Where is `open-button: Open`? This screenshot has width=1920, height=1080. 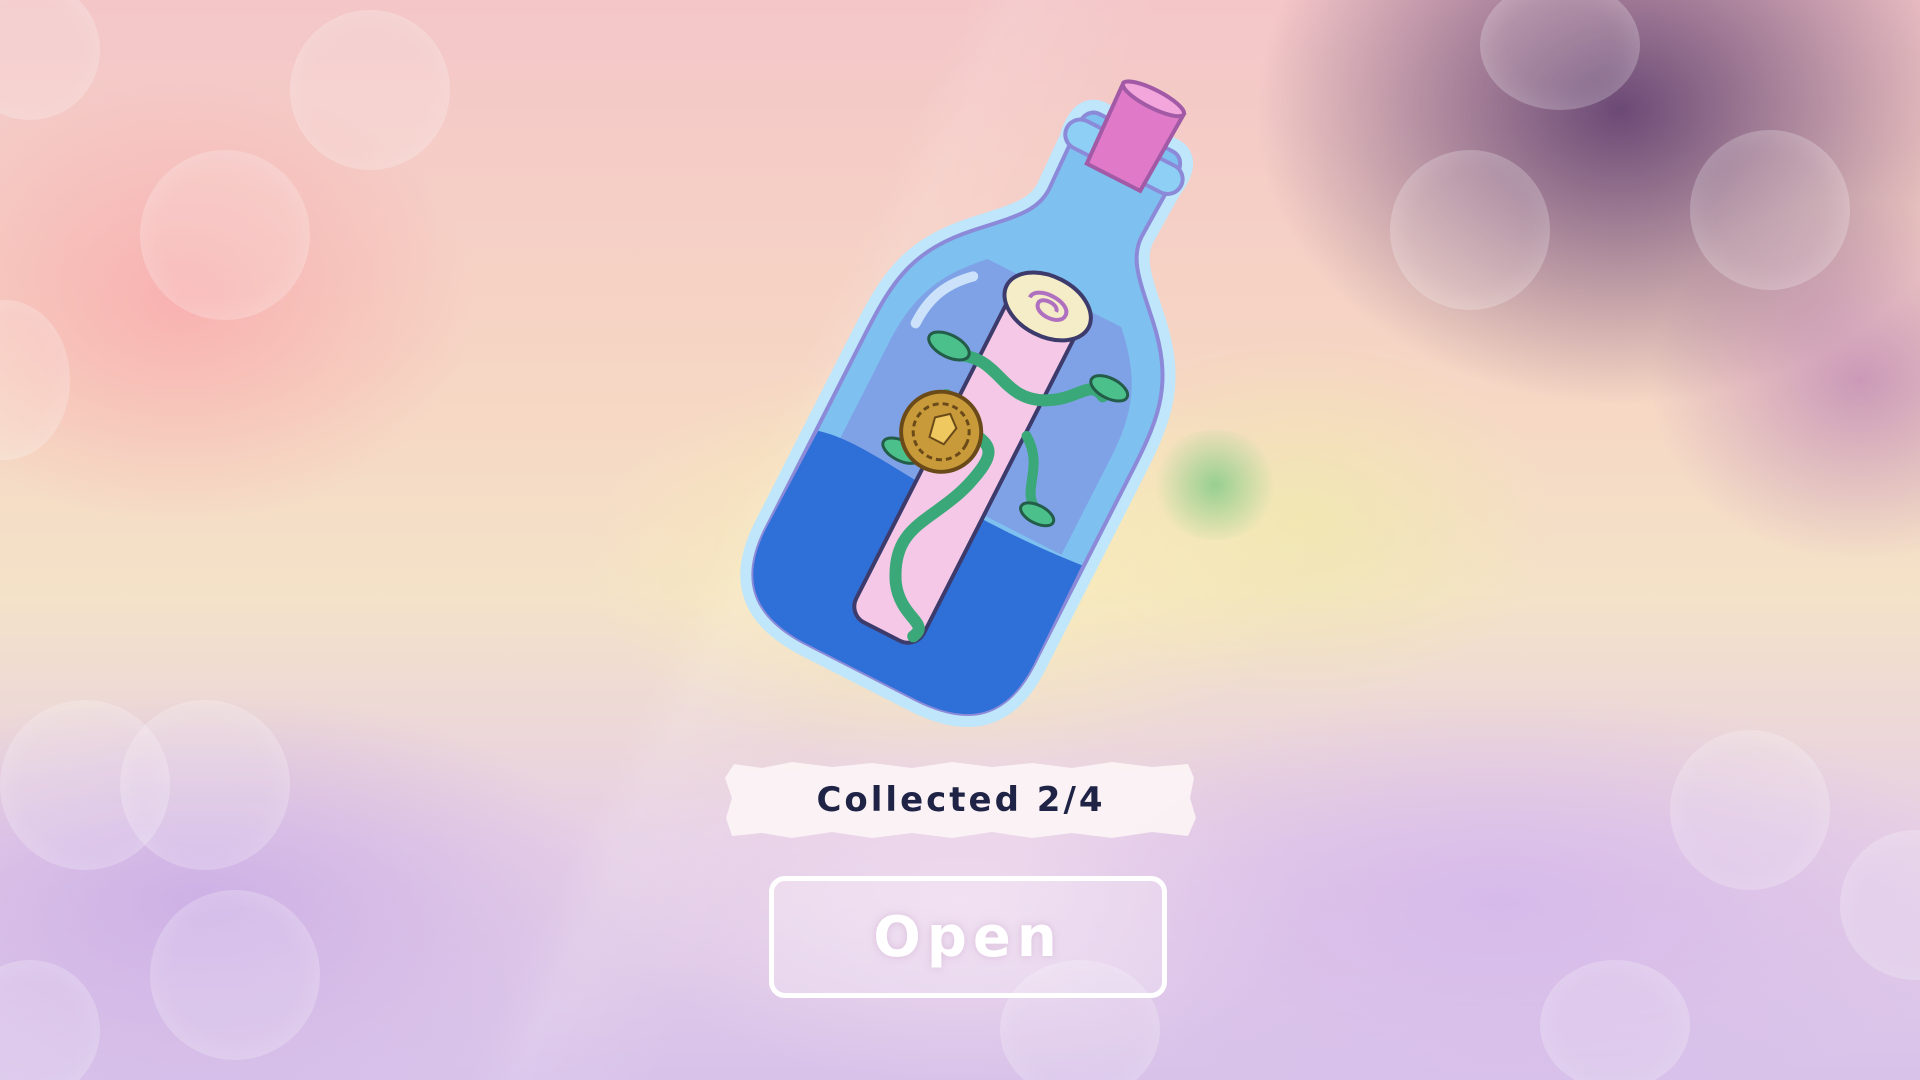
open-button: Open is located at coordinates (968, 937).